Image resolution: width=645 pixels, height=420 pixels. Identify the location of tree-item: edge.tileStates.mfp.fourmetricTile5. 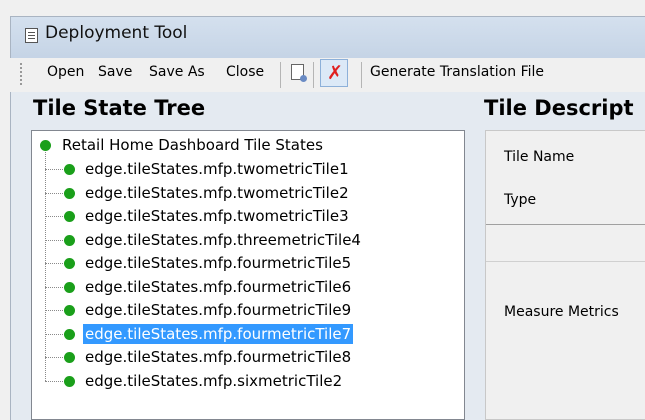
(259, 264).